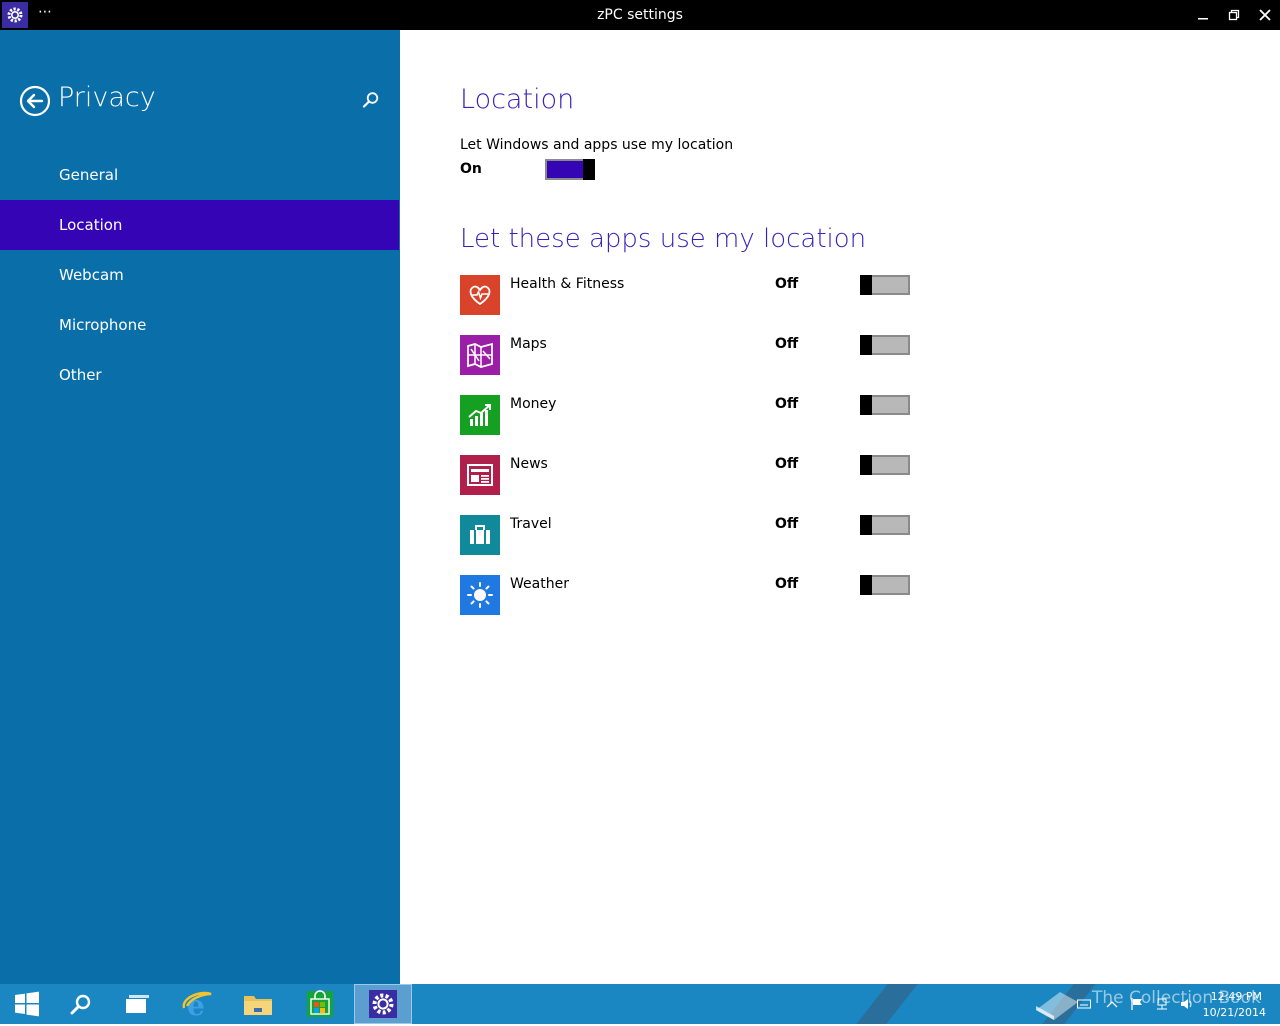 This screenshot has width=1280, height=1026. I want to click on windows-logo-icon, so click(27, 1004).